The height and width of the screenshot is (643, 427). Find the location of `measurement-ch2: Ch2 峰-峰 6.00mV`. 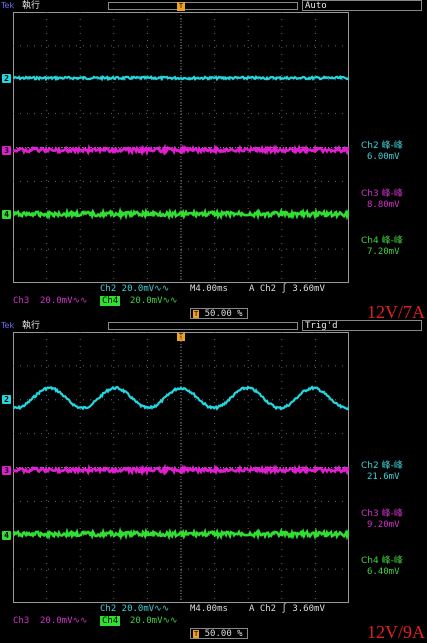

measurement-ch2: Ch2 峰-峰 6.00mV is located at coordinates (393, 152).